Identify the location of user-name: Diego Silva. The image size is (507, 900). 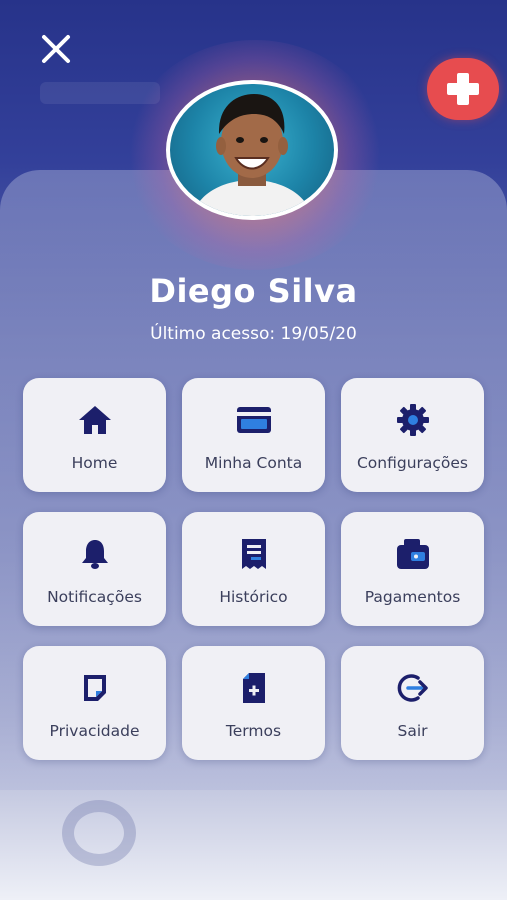
(253, 291).